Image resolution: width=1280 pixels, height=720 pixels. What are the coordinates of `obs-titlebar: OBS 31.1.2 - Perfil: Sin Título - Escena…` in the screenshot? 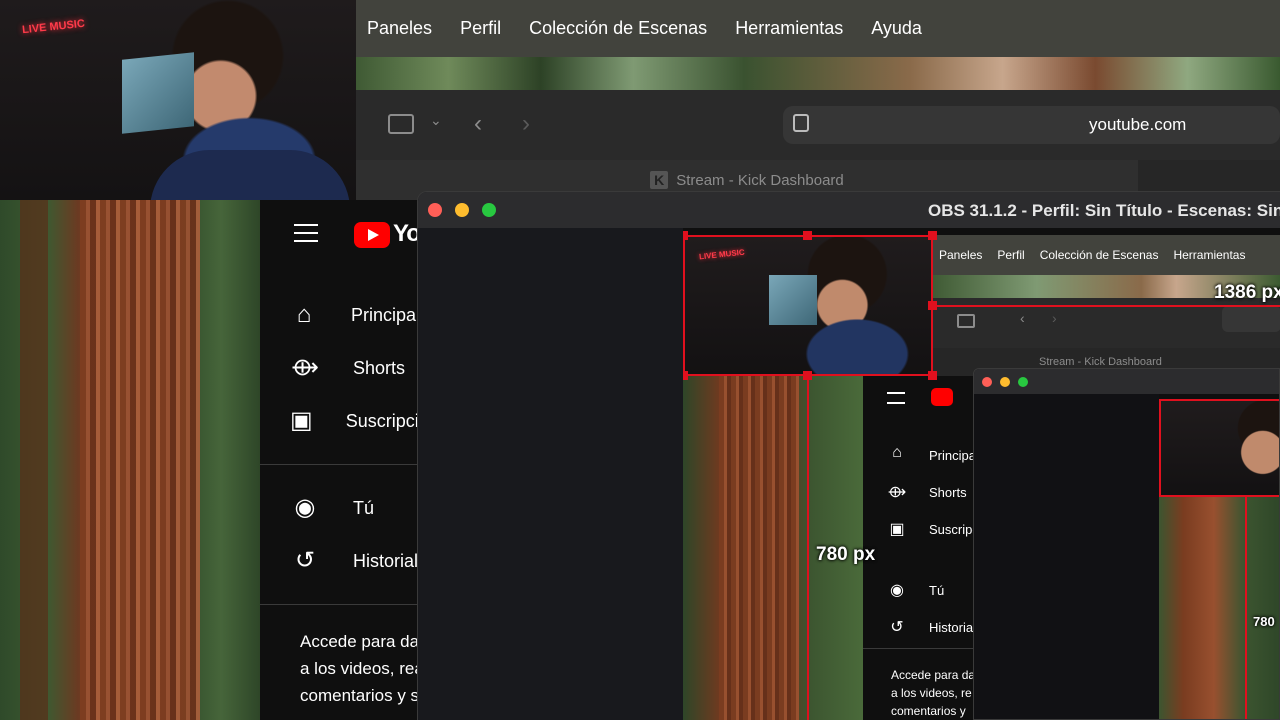 It's located at (849, 210).